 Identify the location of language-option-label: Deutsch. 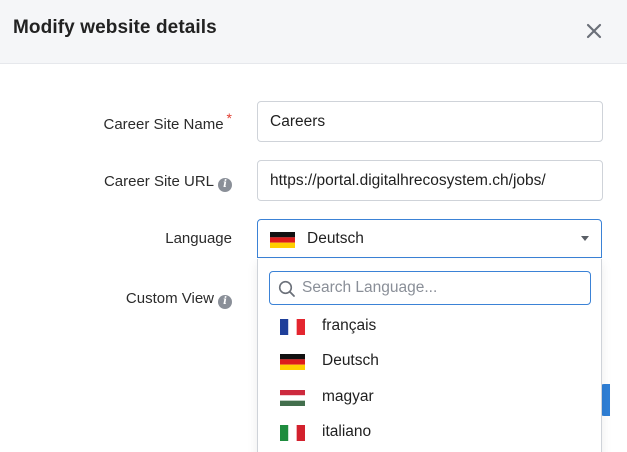
(350, 360).